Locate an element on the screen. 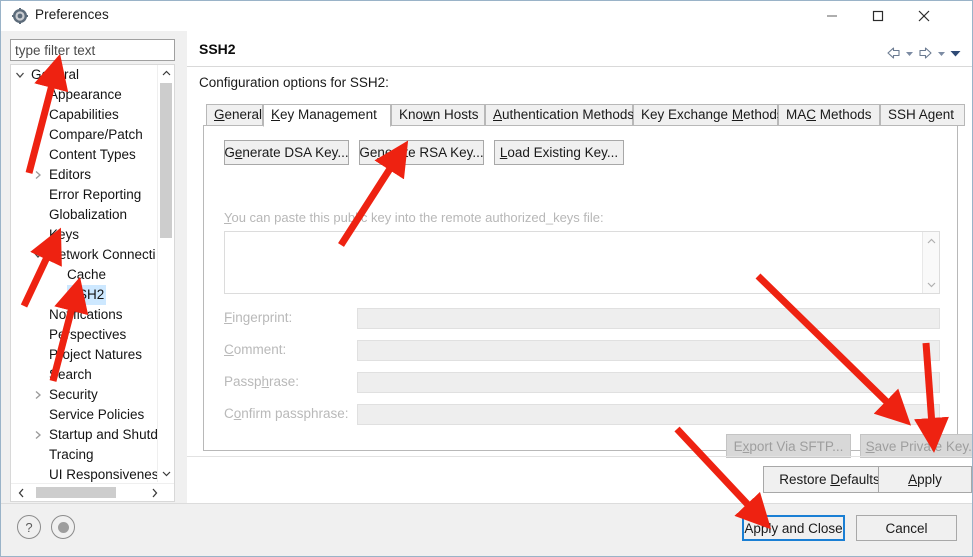  confirm-passphrase-row: Confirm passphrase: is located at coordinates (582, 415).